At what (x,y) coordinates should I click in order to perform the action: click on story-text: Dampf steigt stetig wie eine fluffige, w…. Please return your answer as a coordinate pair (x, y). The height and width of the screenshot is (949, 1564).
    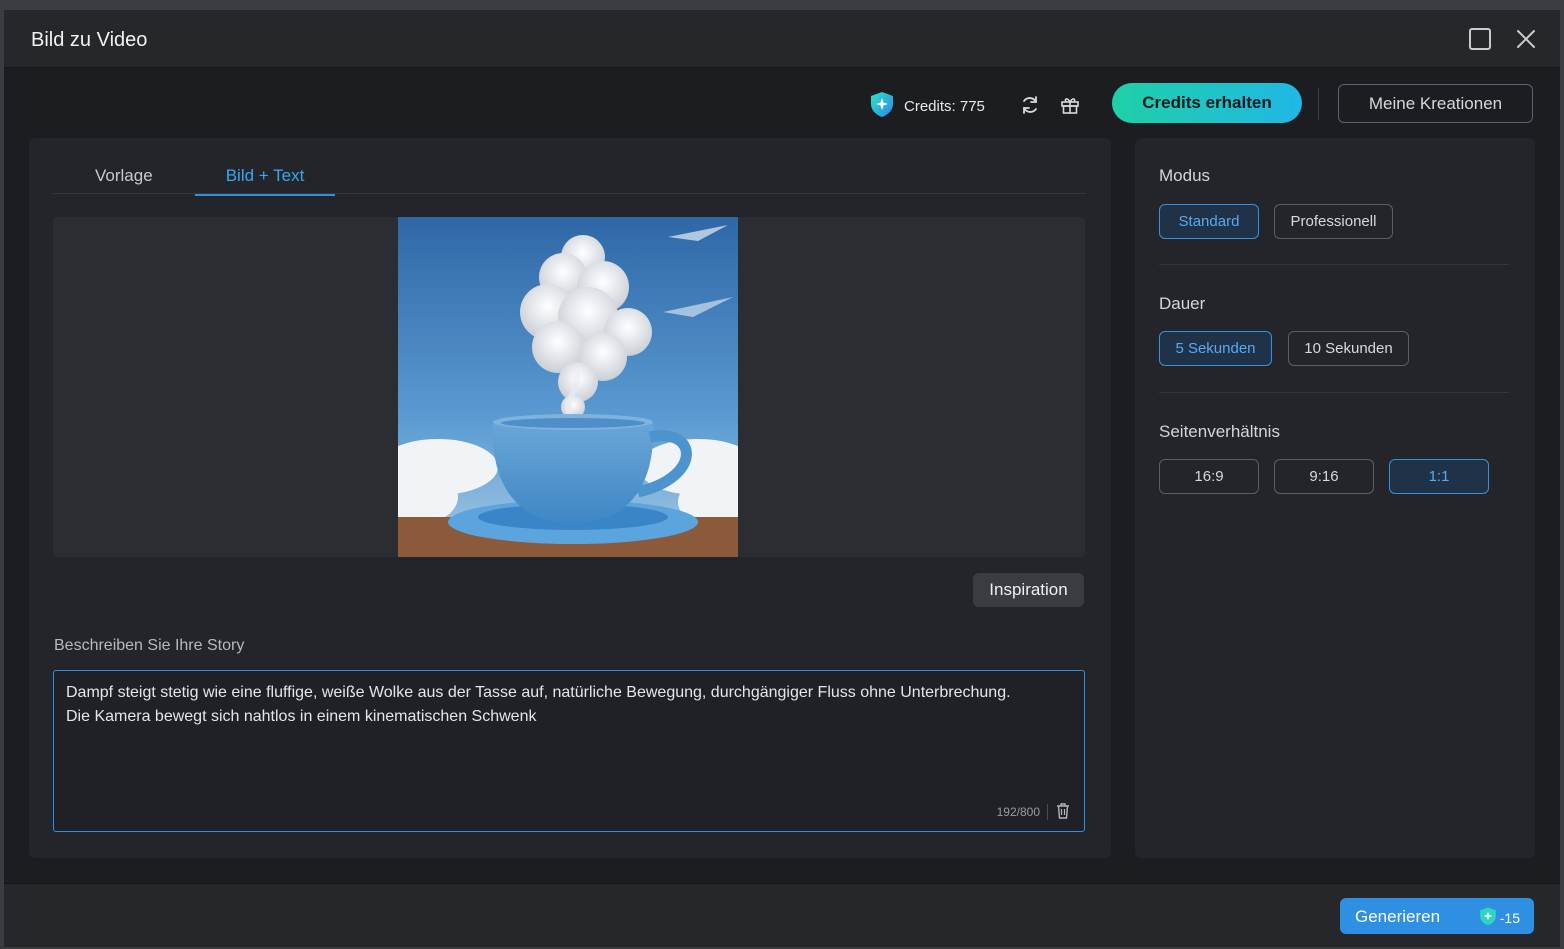
    Looking at the image, I should click on (546, 705).